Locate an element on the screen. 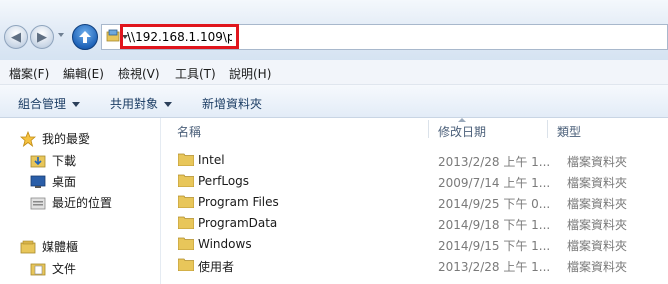 The height and width of the screenshot is (284, 668). menu-view: 檢視(V) is located at coordinates (139, 73).